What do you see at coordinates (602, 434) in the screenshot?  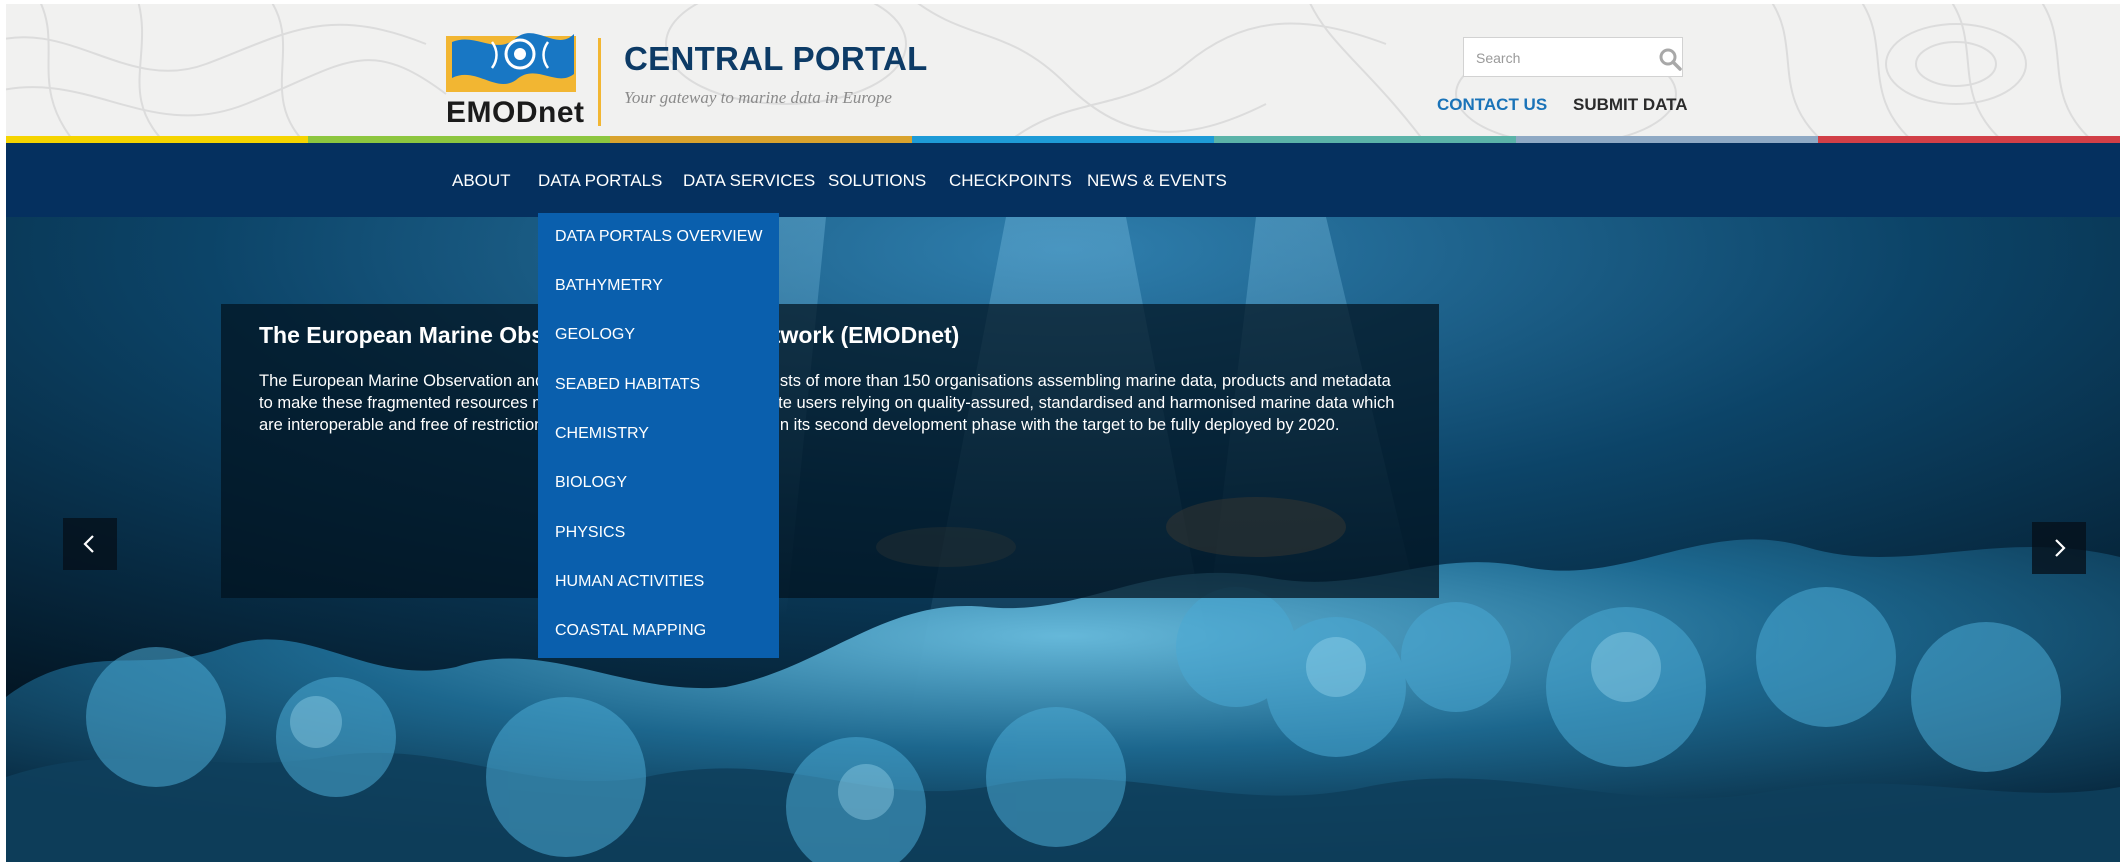 I see `dropdown-item-chemistry: CHEMISTRY` at bounding box center [602, 434].